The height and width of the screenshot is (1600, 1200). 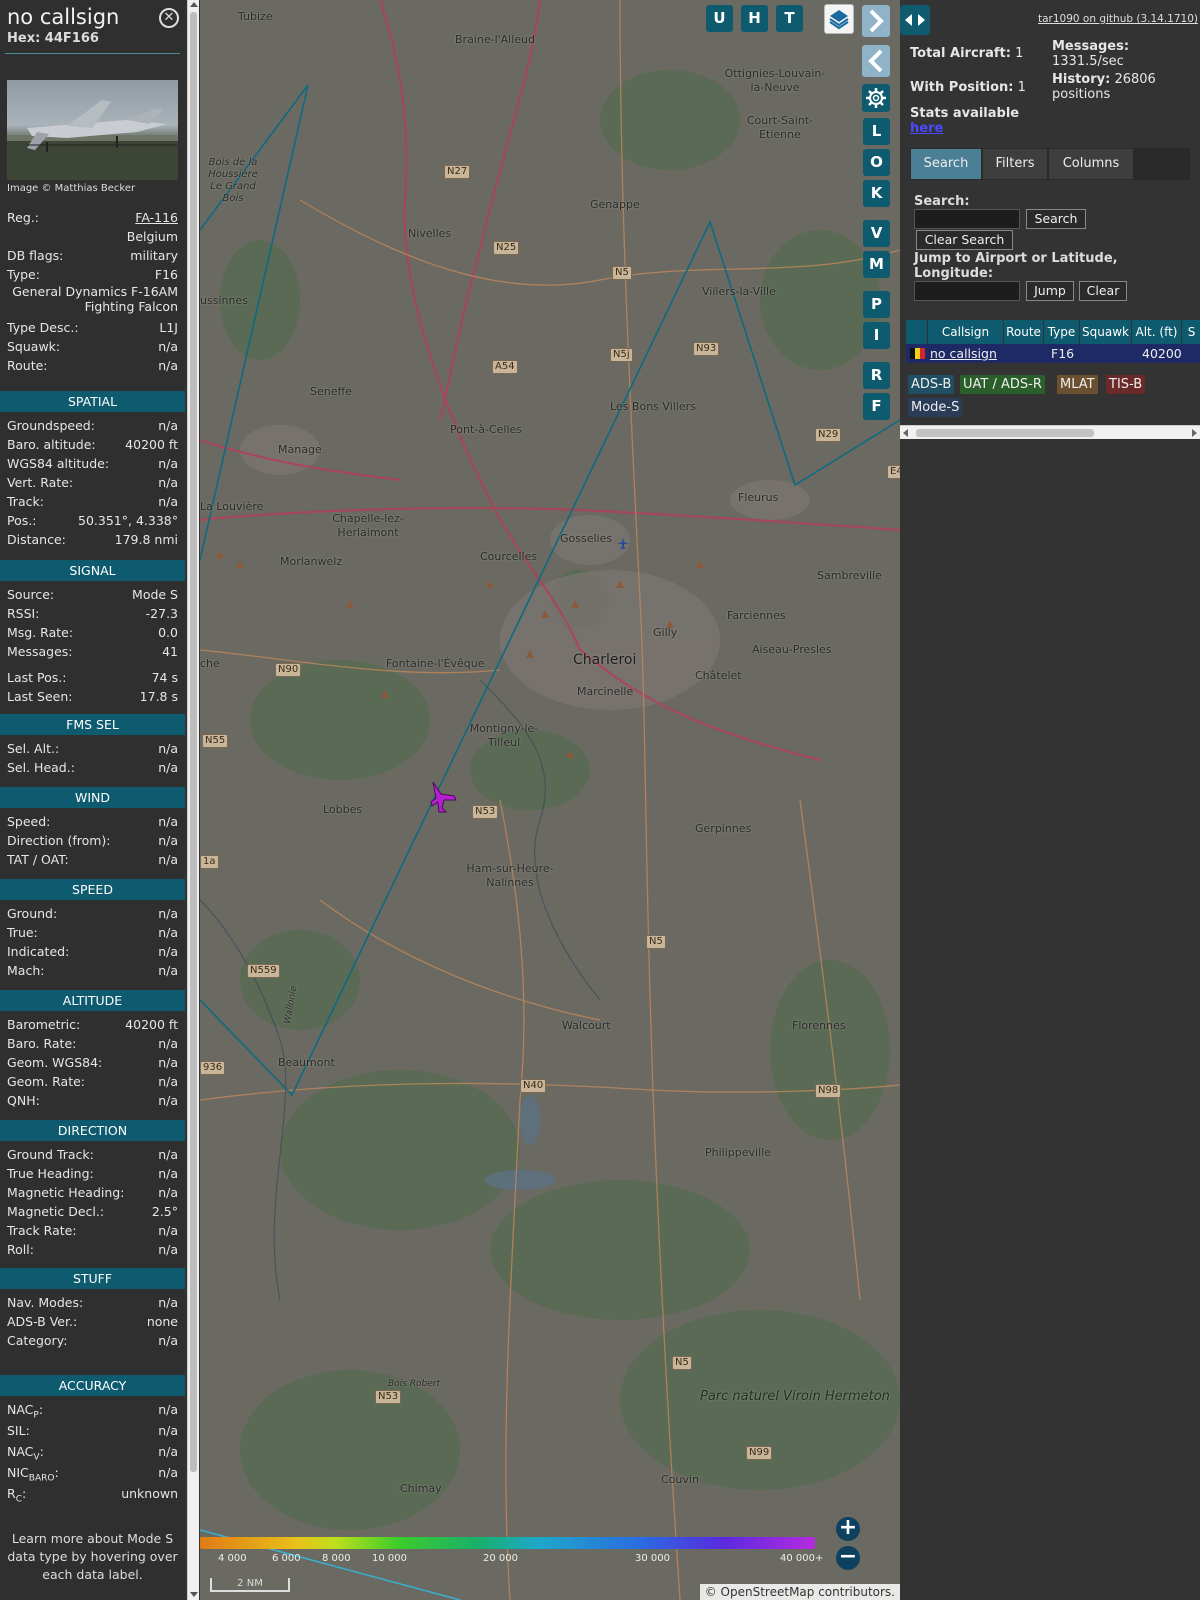 I want to click on info-row-label: Distance:, so click(x=36, y=541).